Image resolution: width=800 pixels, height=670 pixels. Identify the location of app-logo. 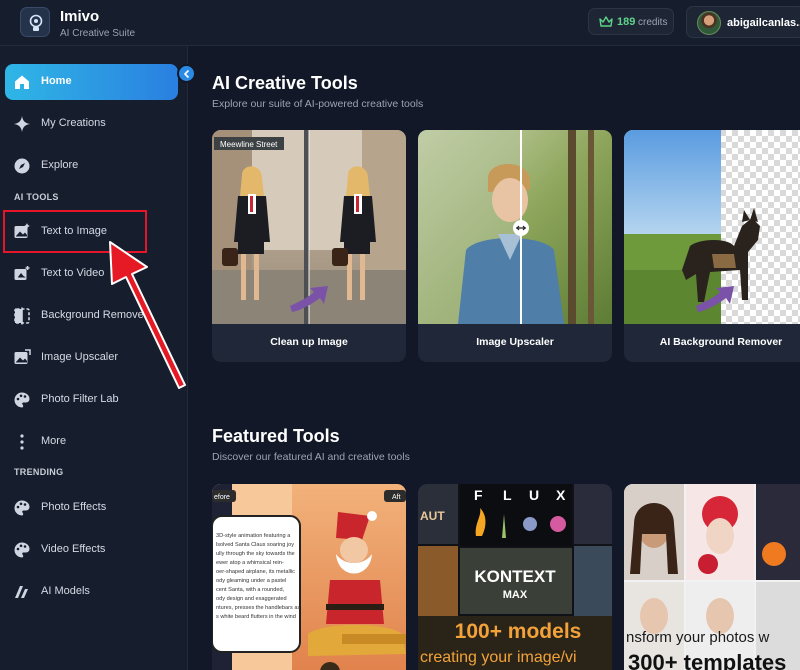
(35, 22).